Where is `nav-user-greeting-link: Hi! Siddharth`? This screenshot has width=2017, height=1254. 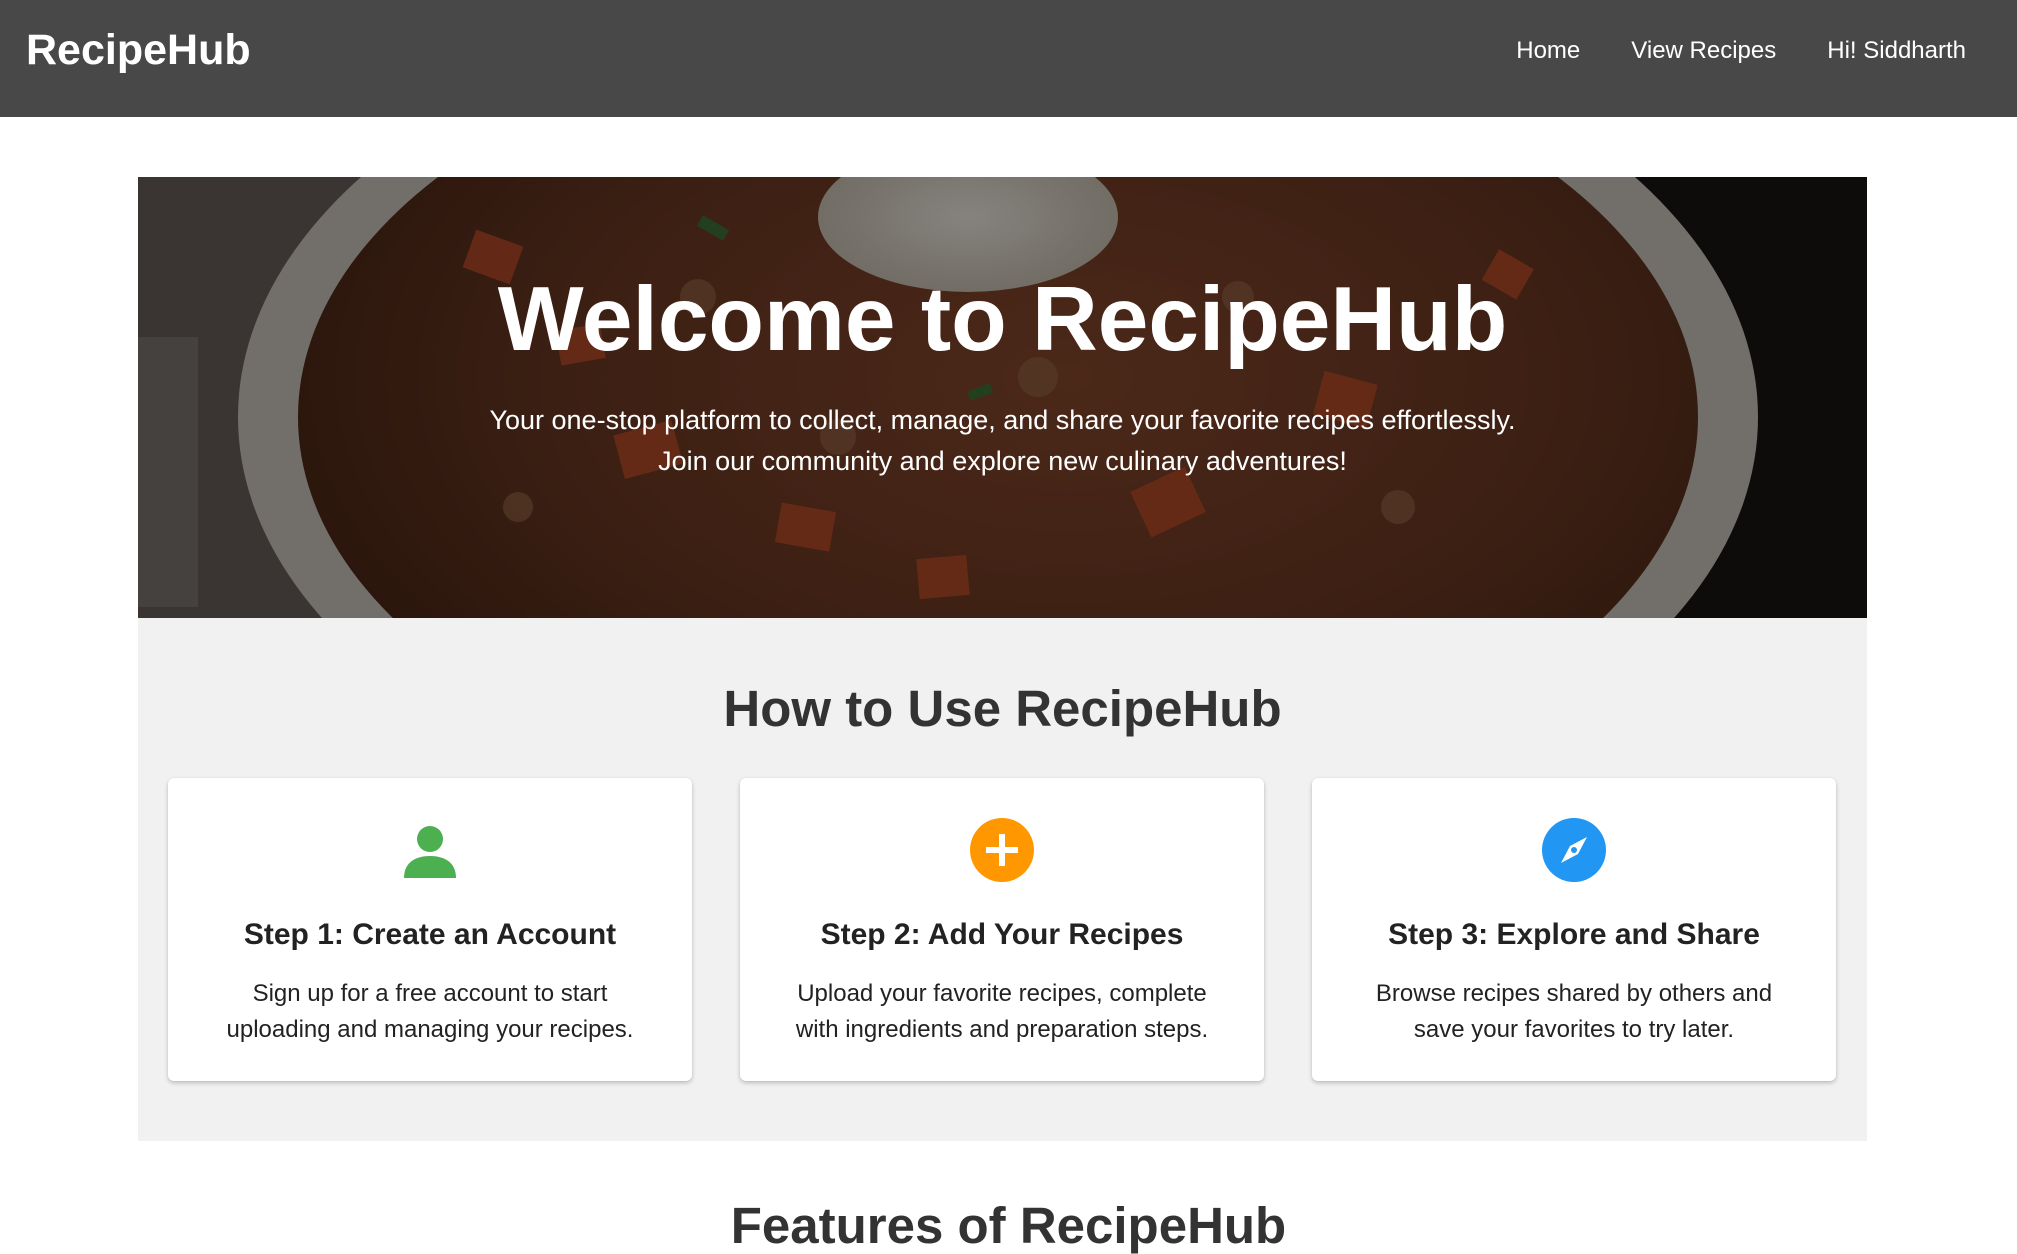
nav-user-greeting-link: Hi! Siddharth is located at coordinates (1896, 51).